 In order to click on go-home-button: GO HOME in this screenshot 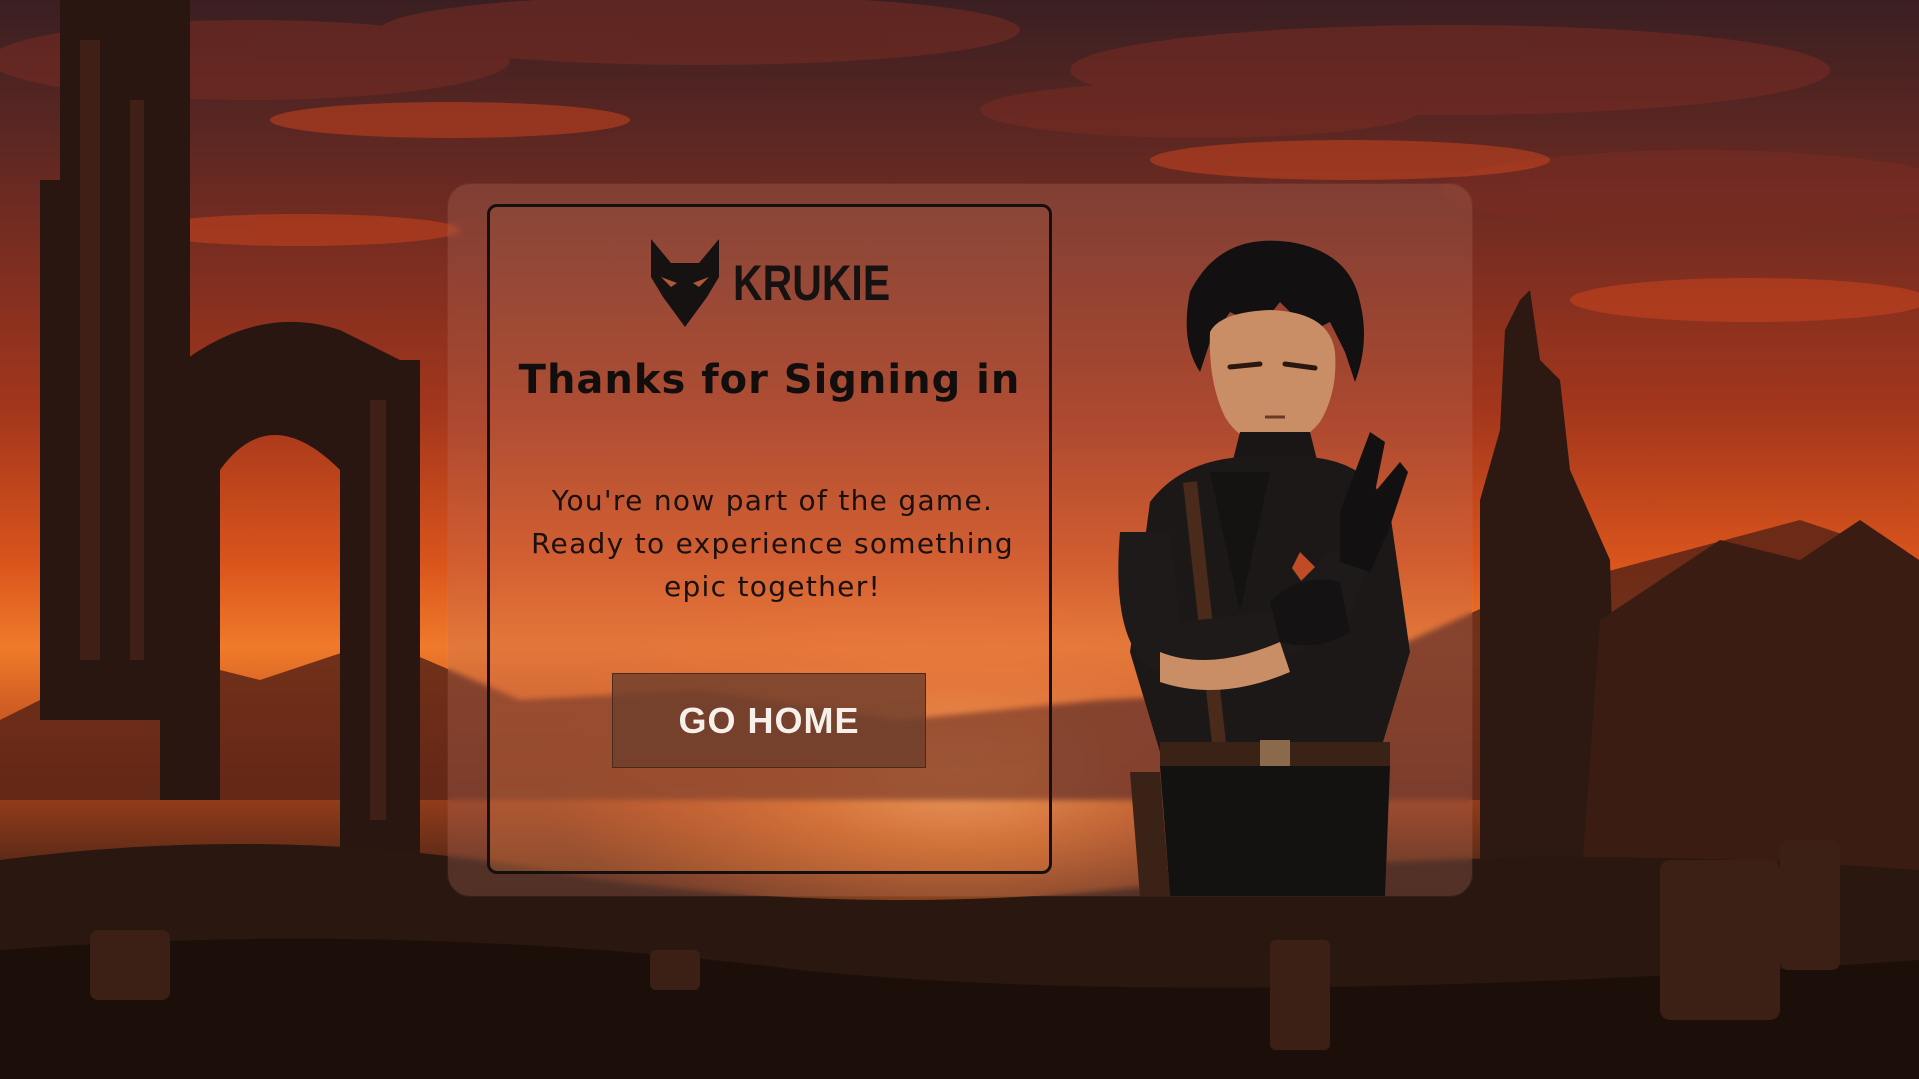, I will do `click(769, 720)`.